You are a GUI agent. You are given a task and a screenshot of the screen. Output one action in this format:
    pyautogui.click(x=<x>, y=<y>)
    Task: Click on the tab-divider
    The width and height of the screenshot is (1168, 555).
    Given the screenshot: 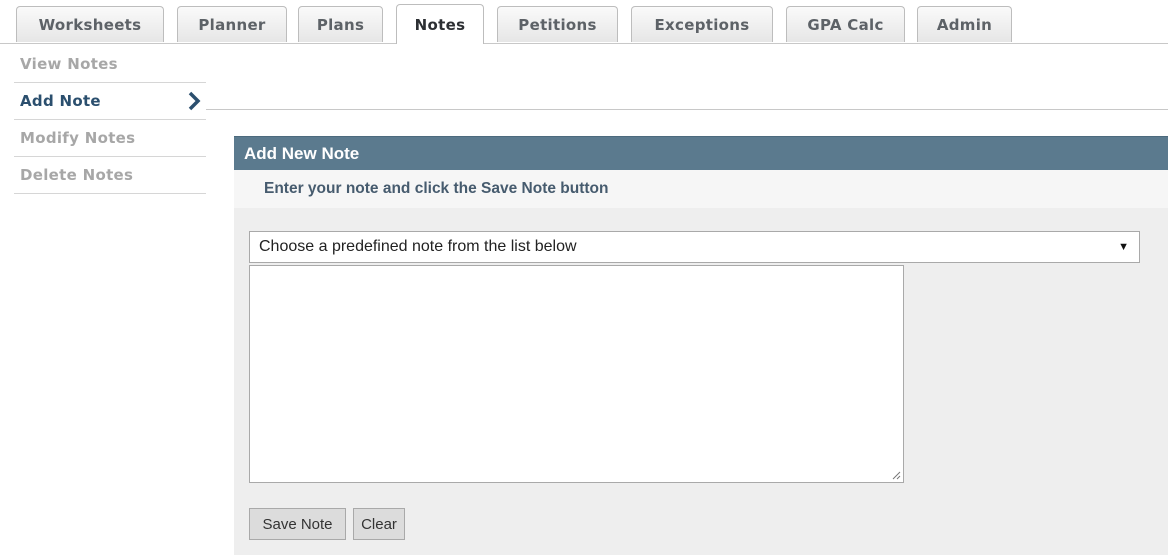 What is the action you would take?
    pyautogui.click(x=584, y=43)
    